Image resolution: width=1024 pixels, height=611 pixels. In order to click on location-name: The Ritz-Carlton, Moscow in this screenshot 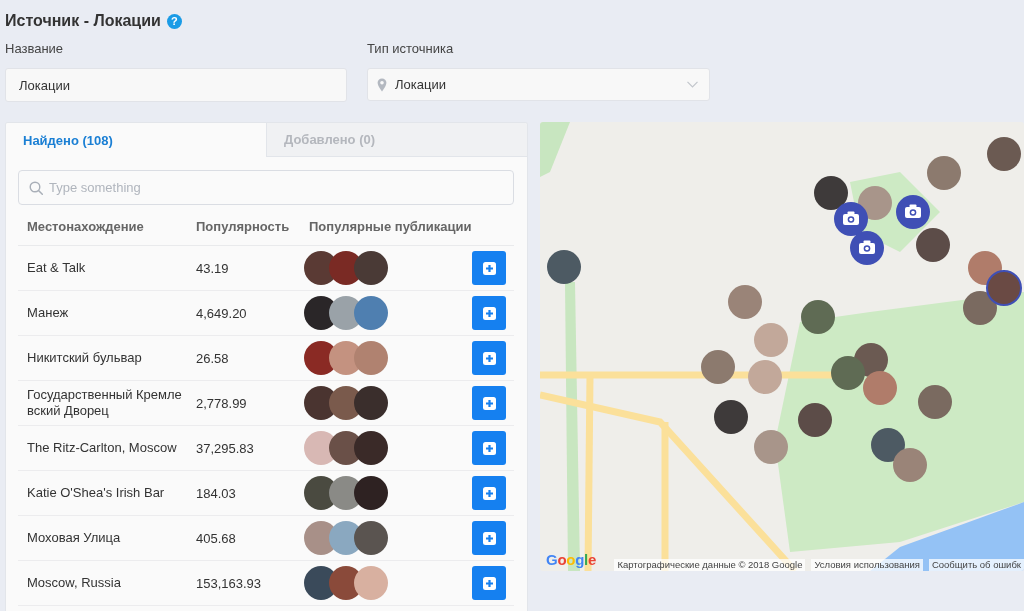, I will do `click(102, 448)`.